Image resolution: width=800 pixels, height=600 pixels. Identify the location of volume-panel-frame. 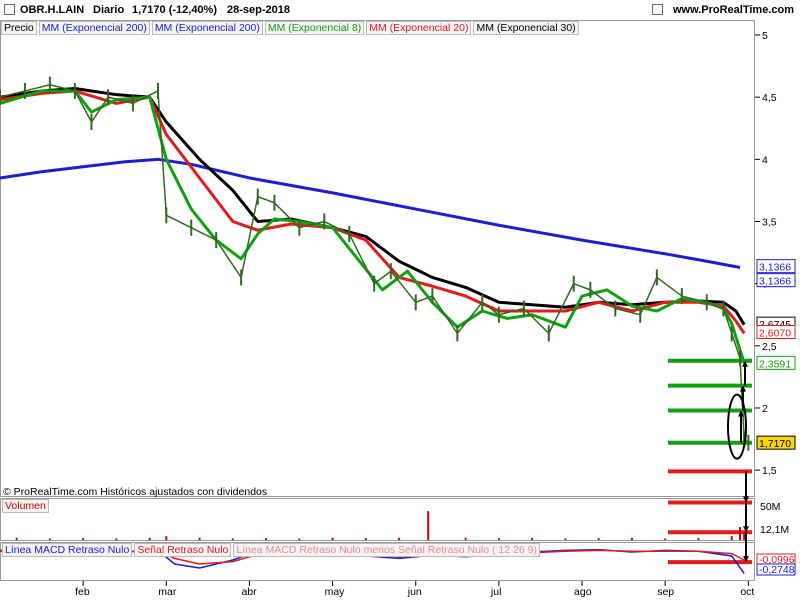
(377, 519).